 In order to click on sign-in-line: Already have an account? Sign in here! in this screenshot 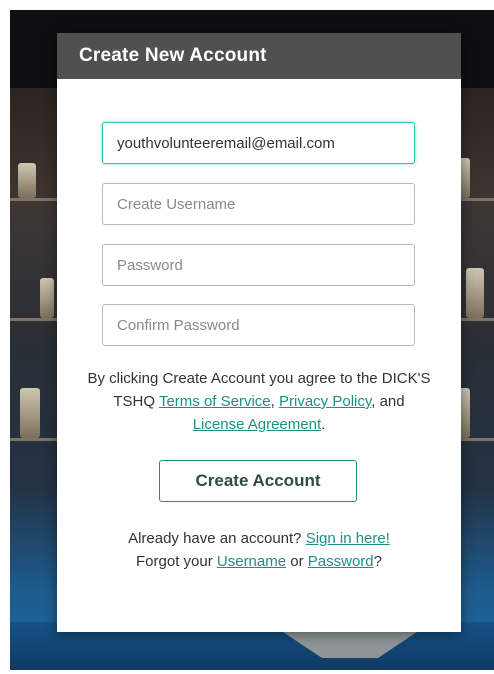, I will do `click(259, 538)`.